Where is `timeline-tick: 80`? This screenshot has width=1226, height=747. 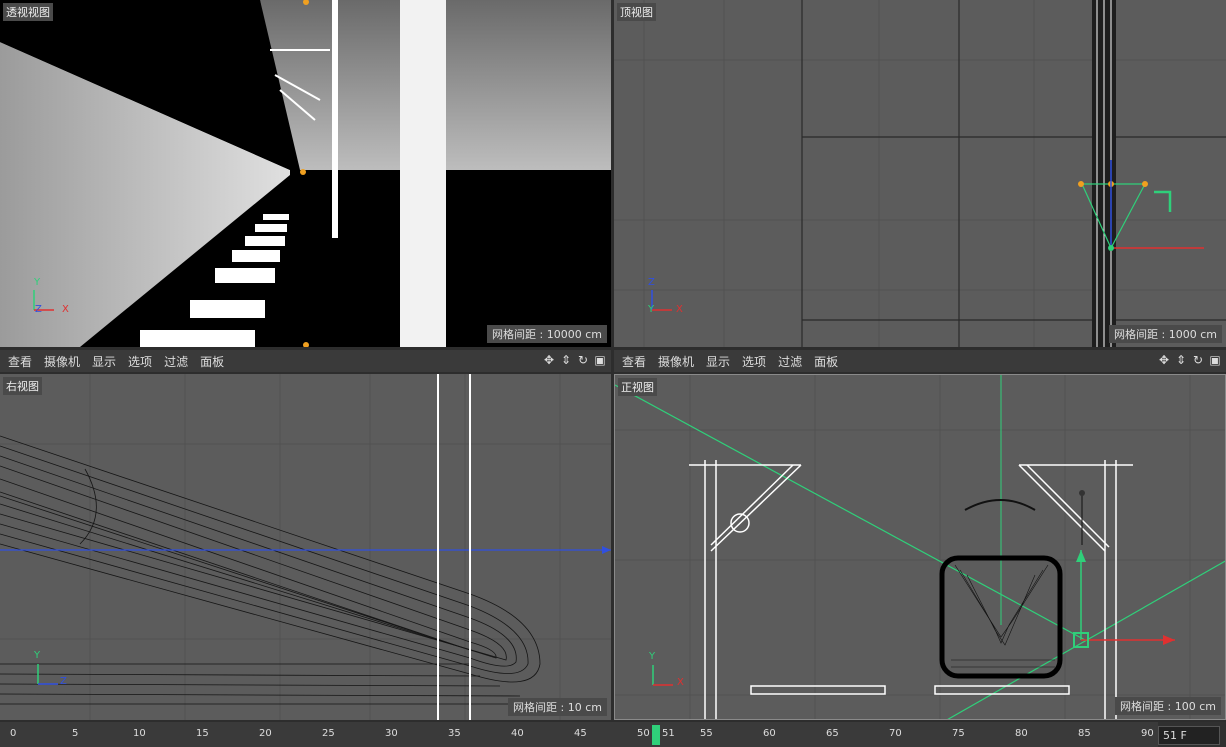
timeline-tick: 80 is located at coordinates (1021, 733).